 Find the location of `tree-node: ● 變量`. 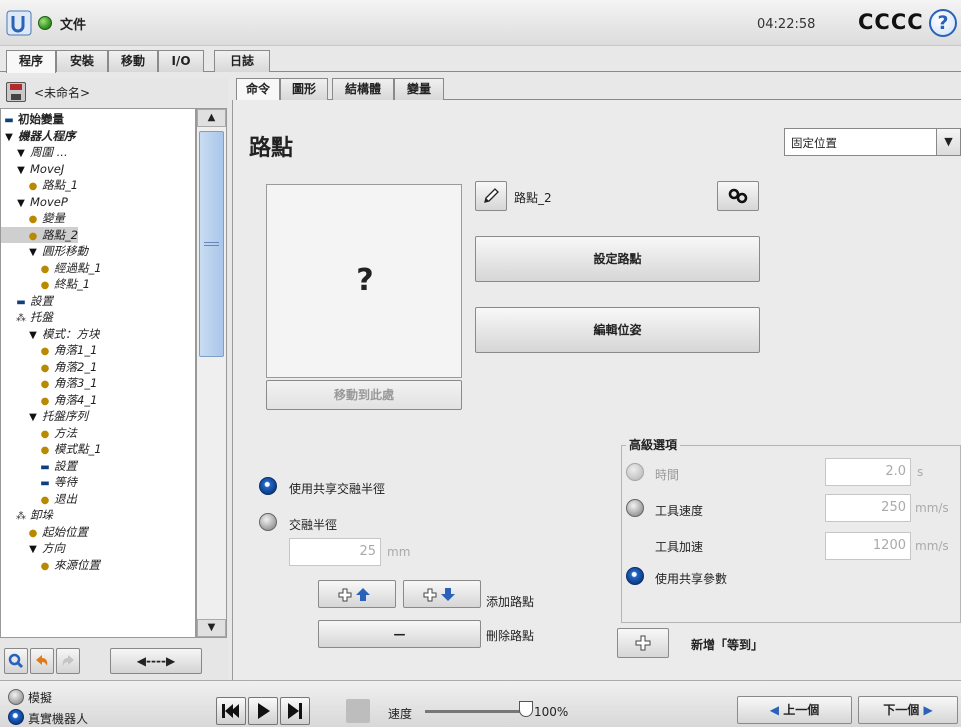

tree-node: ● 變量 is located at coordinates (33, 218).